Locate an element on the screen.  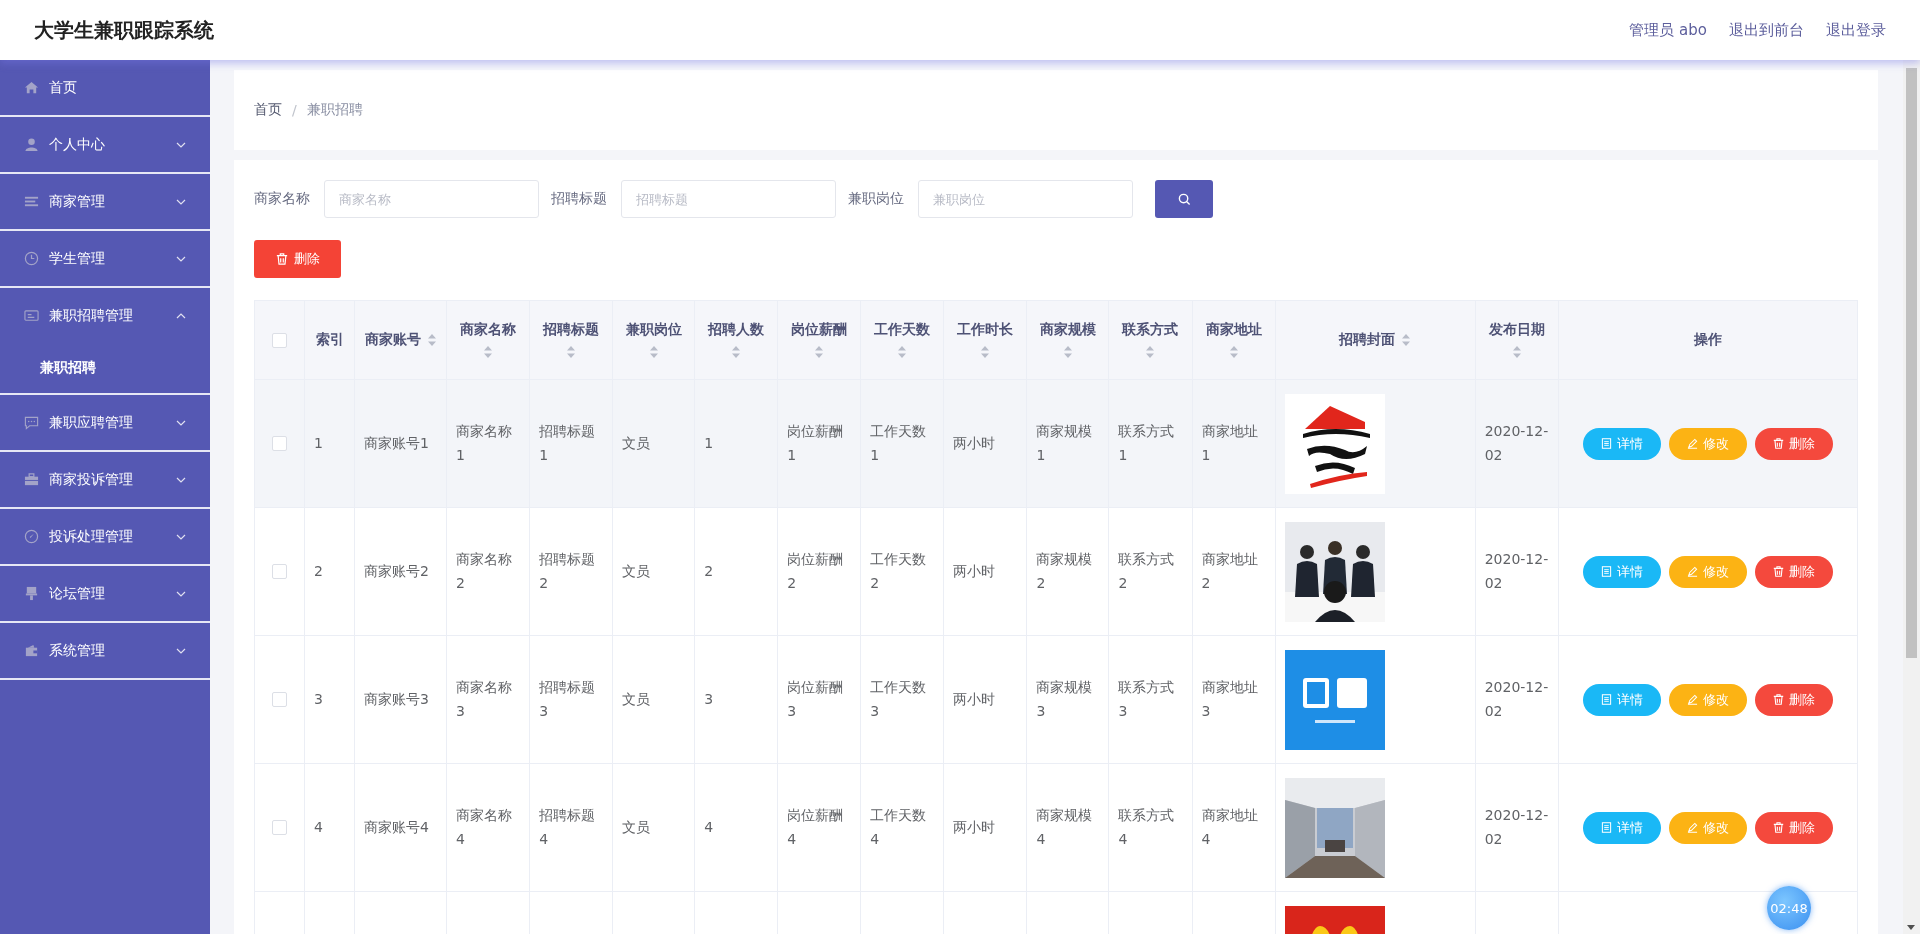
sidebar-item: 首页 is located at coordinates (105, 87).